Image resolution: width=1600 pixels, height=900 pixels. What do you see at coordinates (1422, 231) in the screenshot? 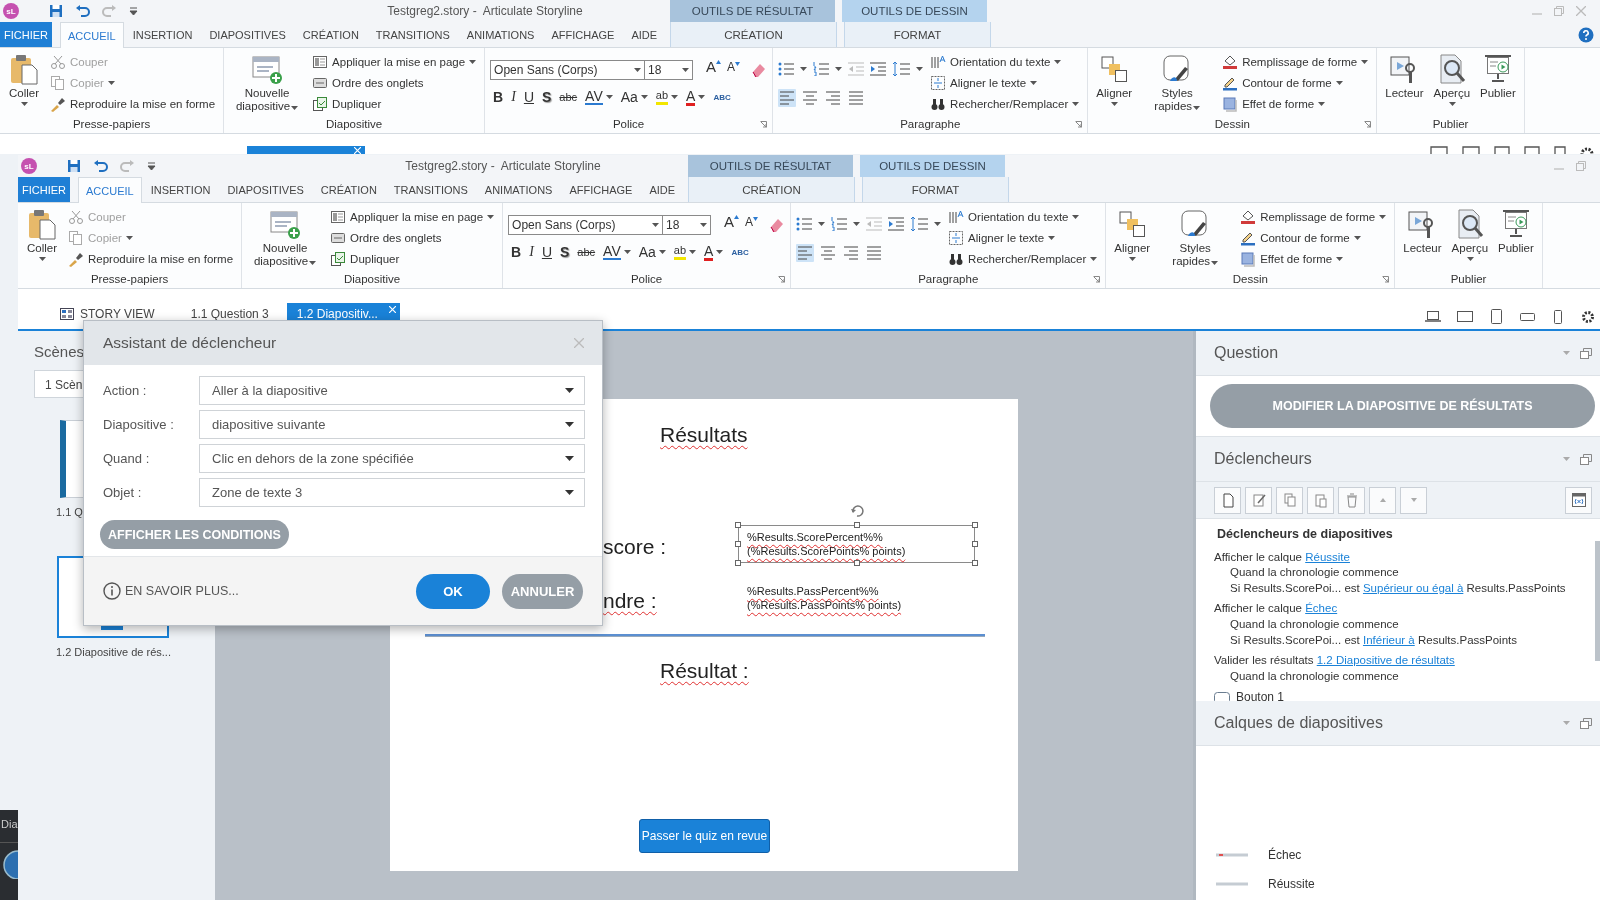
I see `ribbon-button: Lecteur` at bounding box center [1422, 231].